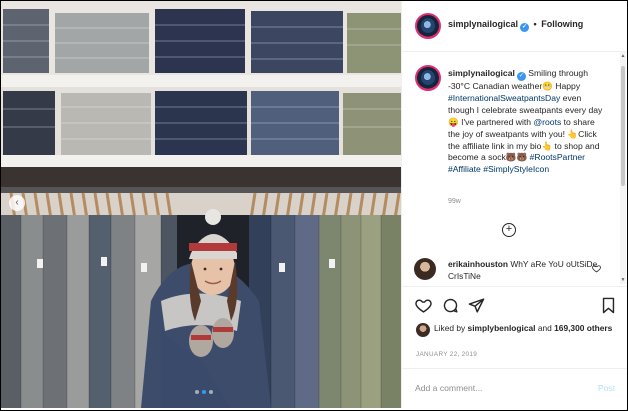 Image resolution: width=628 pixels, height=411 pixels. What do you see at coordinates (202, 41) in the screenshot?
I see `folded-sweatpants-top` at bounding box center [202, 41].